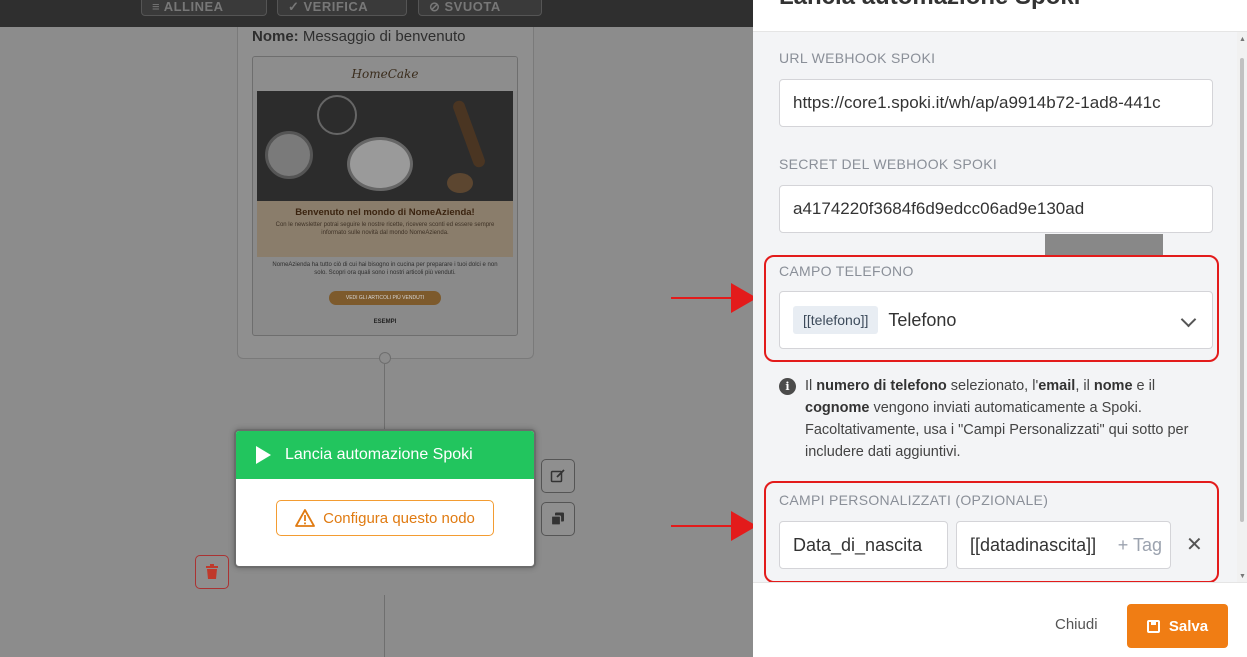 Image resolution: width=1247 pixels, height=657 pixels. I want to click on webhook-url-label: URL WEBHOOK SPOKI, so click(857, 58).